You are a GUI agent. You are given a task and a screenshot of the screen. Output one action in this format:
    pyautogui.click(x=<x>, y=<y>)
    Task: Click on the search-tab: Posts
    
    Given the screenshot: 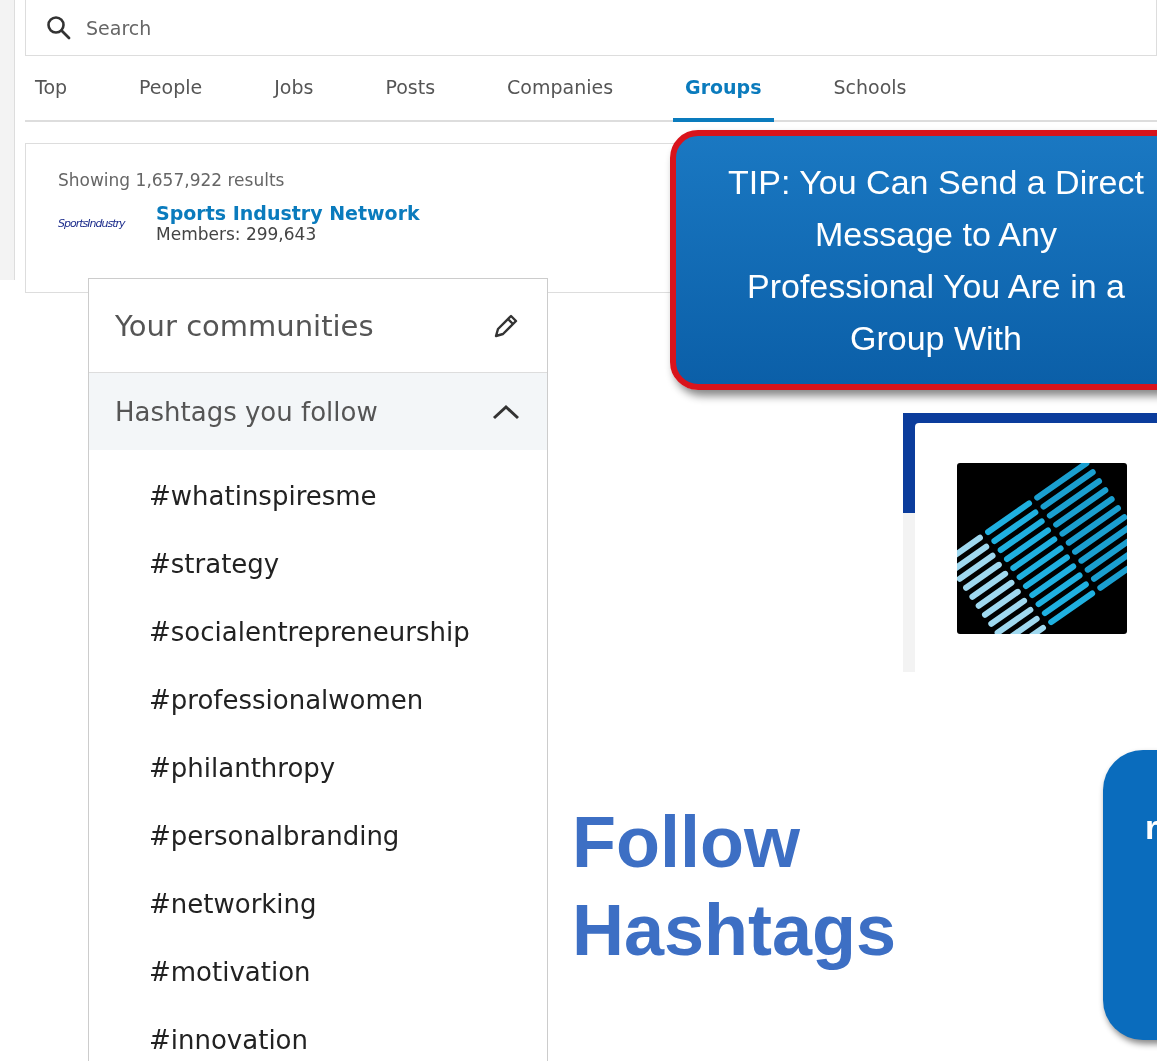 What is the action you would take?
    pyautogui.click(x=410, y=89)
    